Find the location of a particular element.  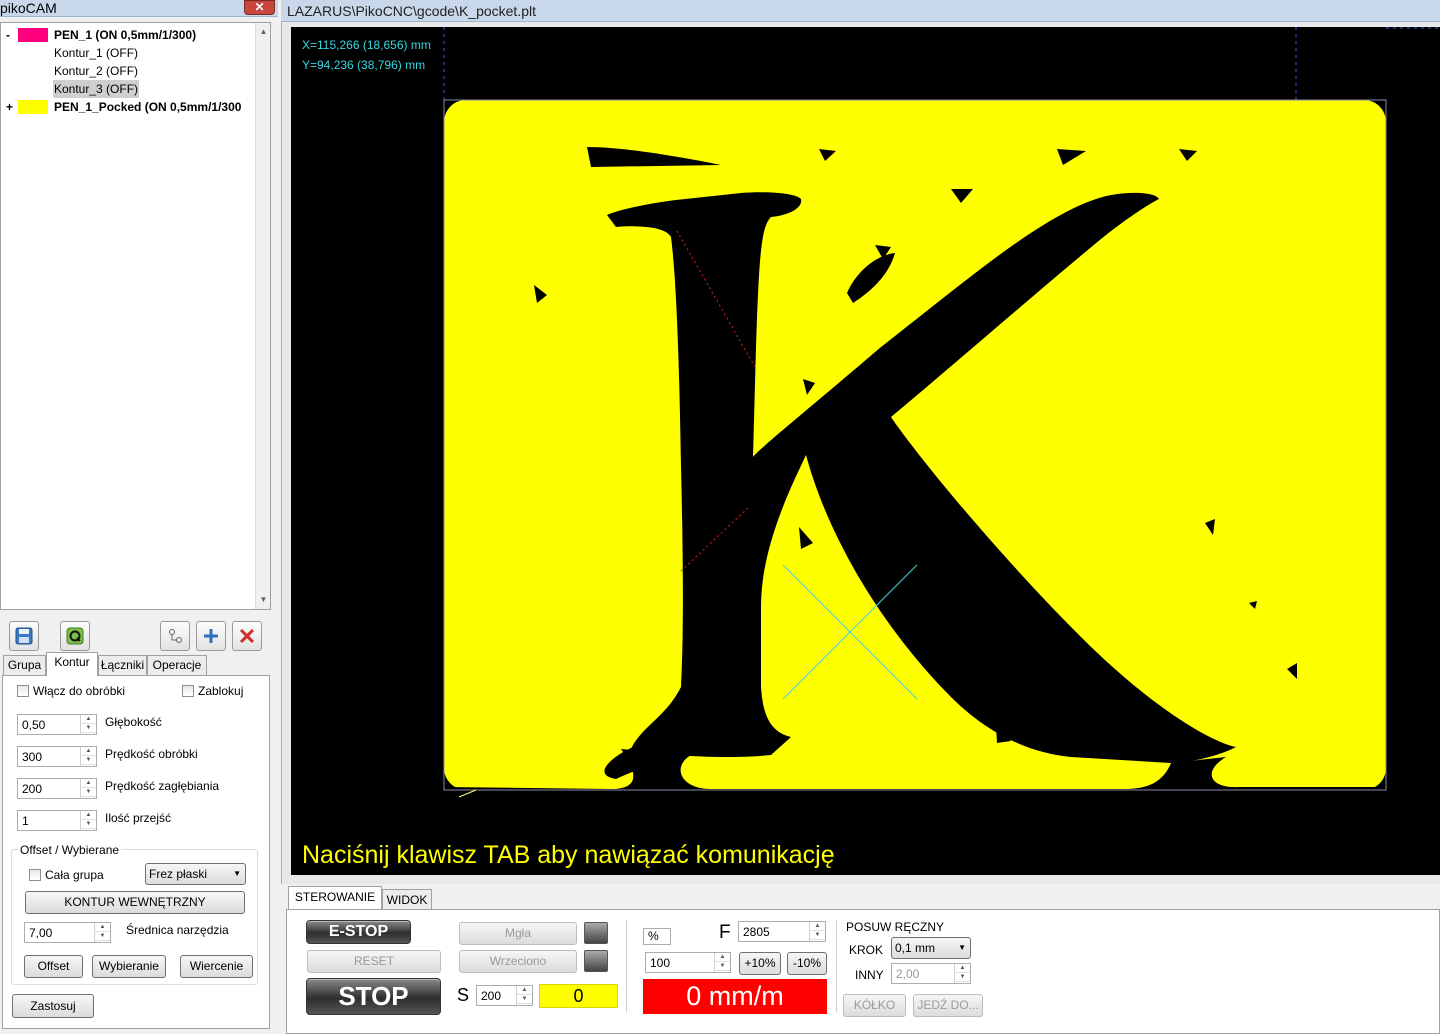

speed-value: 300 is located at coordinates (32, 757).